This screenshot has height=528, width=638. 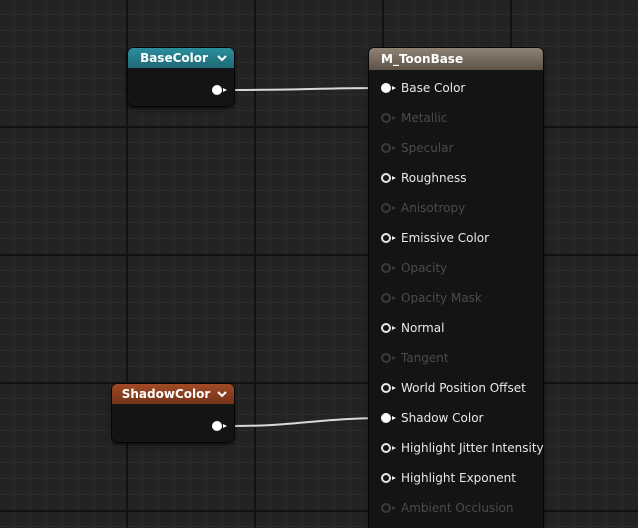 What do you see at coordinates (166, 394) in the screenshot?
I see `shadowcolor-node-title: ShadowColor` at bounding box center [166, 394].